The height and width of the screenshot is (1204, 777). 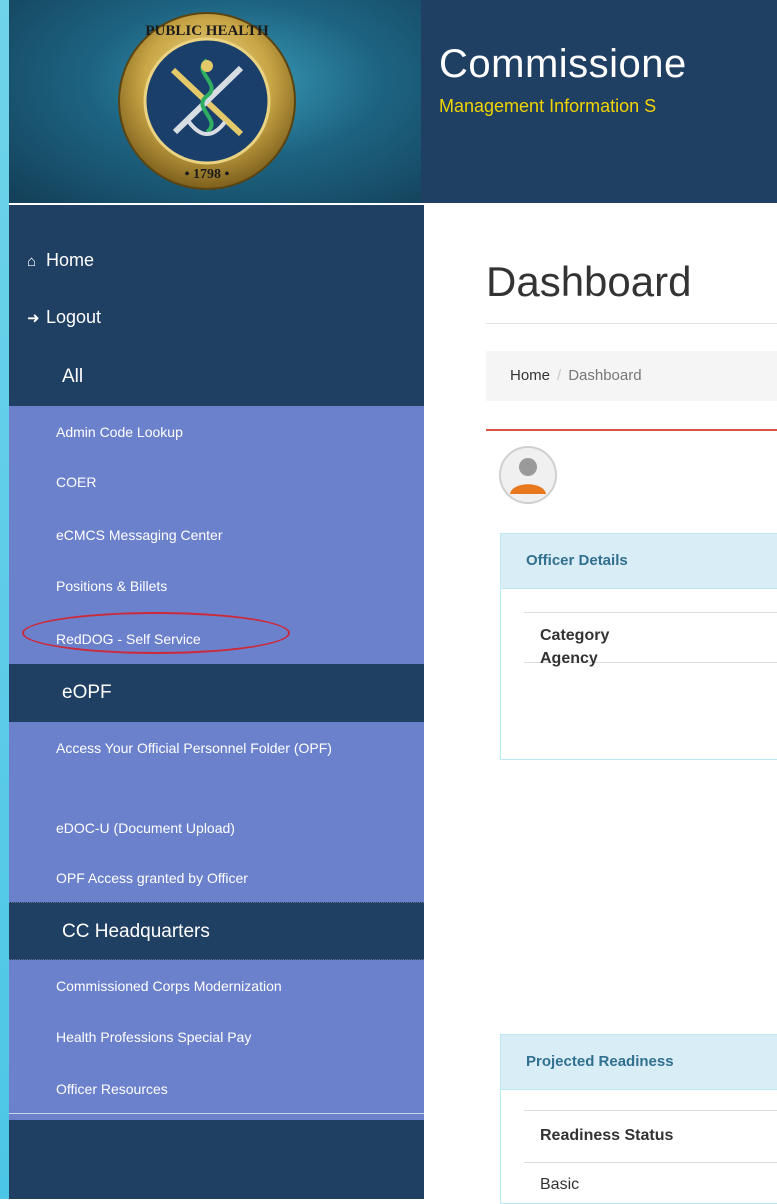 I want to click on section-header-all: All, so click(x=216, y=377).